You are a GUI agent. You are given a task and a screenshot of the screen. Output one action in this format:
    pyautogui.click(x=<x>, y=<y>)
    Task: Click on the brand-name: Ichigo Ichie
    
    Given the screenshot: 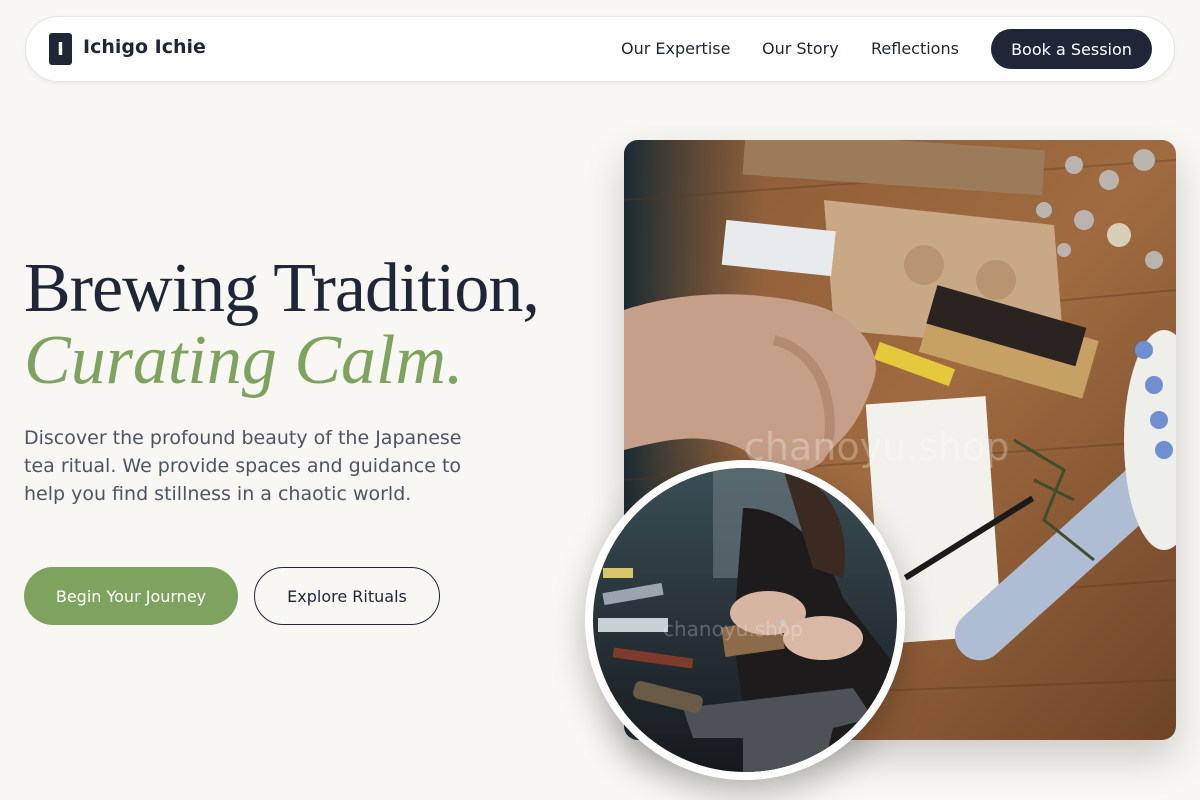 What is the action you would take?
    pyautogui.click(x=144, y=47)
    